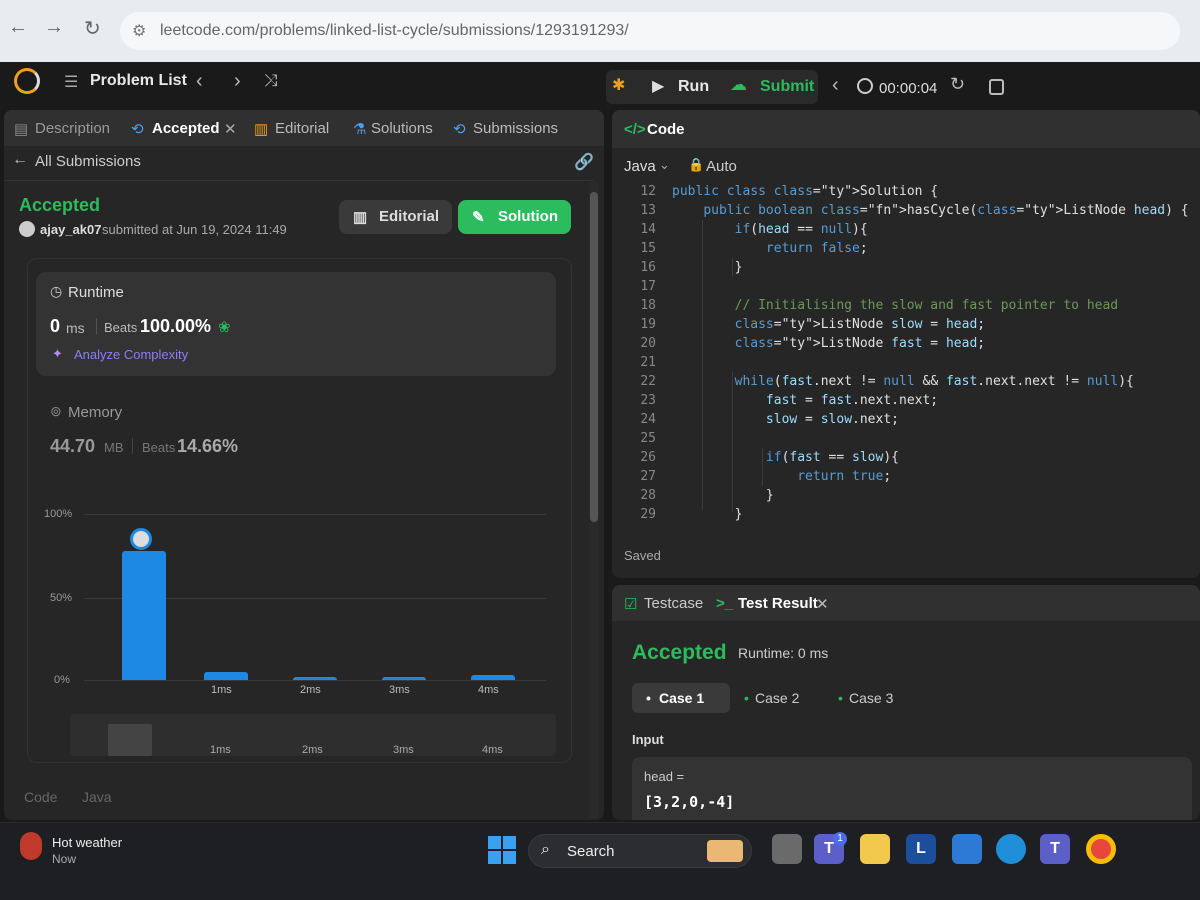 The image size is (1200, 900). Describe the element at coordinates (313, 735) in the screenshot. I see `chart-range-brush: 1ms 2ms 3ms 4ms` at that location.